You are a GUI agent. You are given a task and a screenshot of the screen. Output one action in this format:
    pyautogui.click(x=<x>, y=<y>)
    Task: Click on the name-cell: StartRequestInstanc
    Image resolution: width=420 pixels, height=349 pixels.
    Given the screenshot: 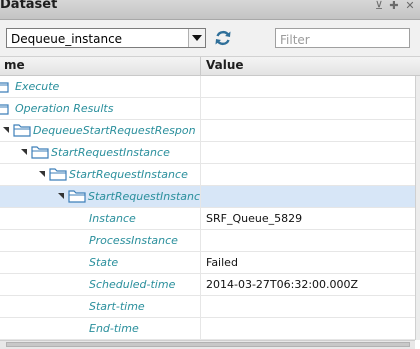 What is the action you would take?
    pyautogui.click(x=100, y=196)
    